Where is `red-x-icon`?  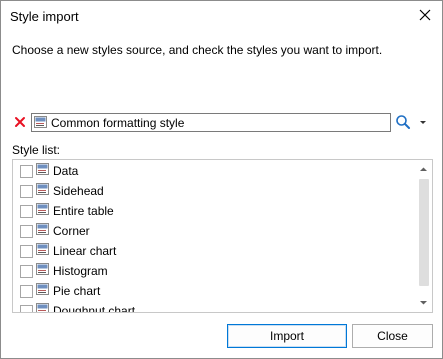 red-x-icon is located at coordinates (20, 122).